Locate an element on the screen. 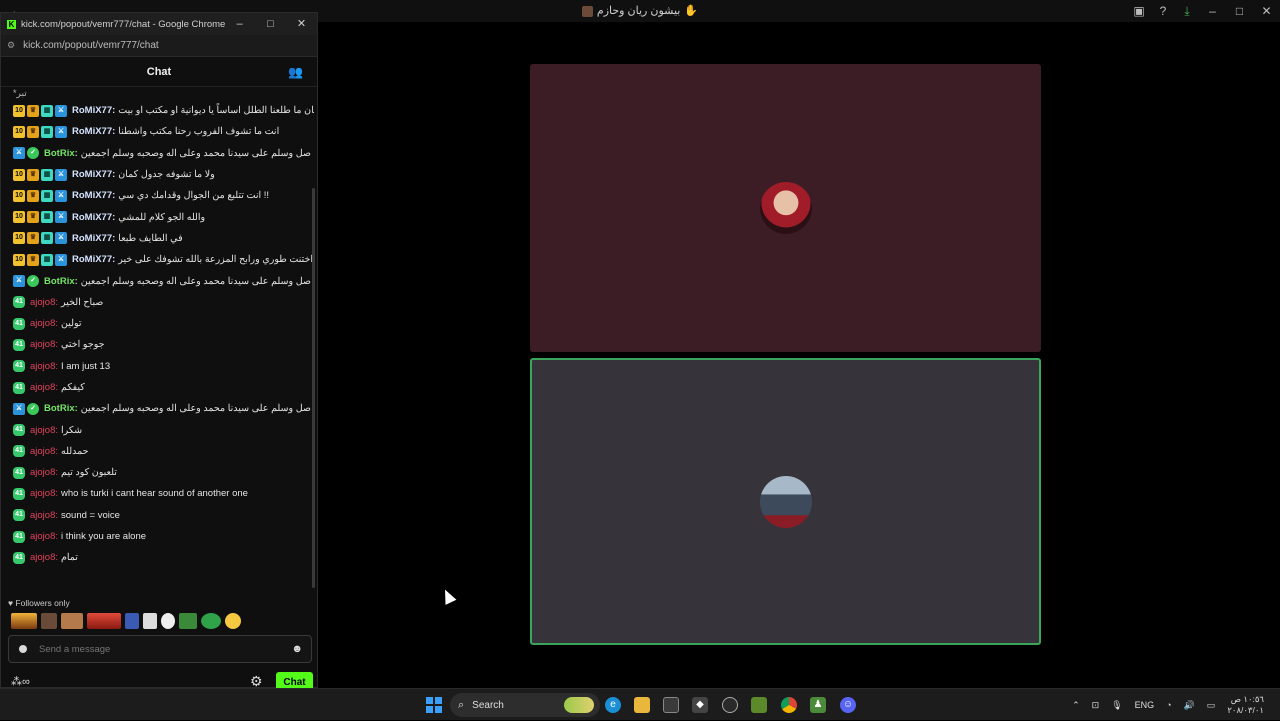  chat-username: BotRix: is located at coordinates (61, 408).